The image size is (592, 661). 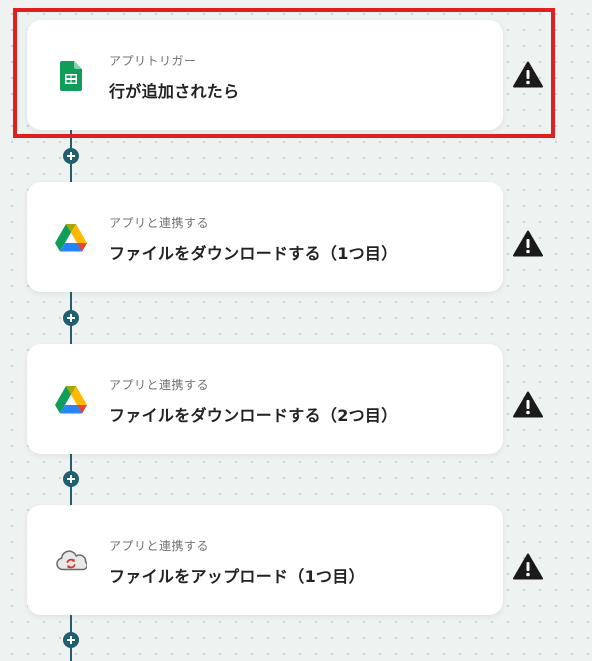 What do you see at coordinates (253, 415) in the screenshot?
I see `step-title: ファイルをダウンロードする（2つ目）` at bounding box center [253, 415].